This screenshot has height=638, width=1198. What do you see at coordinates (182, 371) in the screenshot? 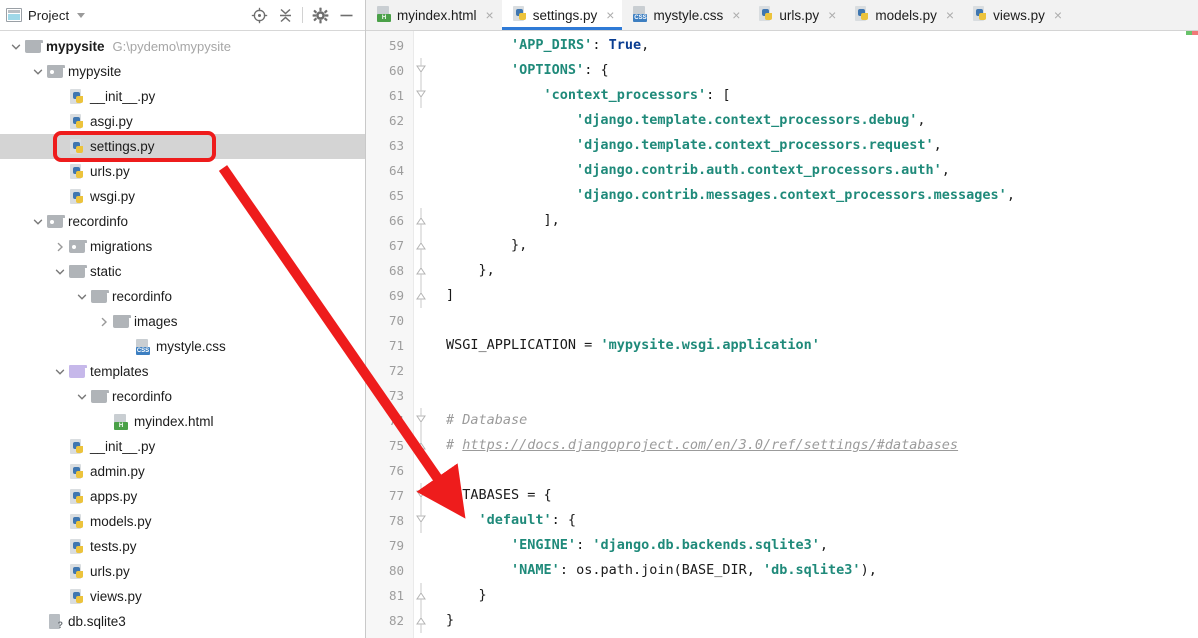
I see `tree-item-templates: templates` at bounding box center [182, 371].